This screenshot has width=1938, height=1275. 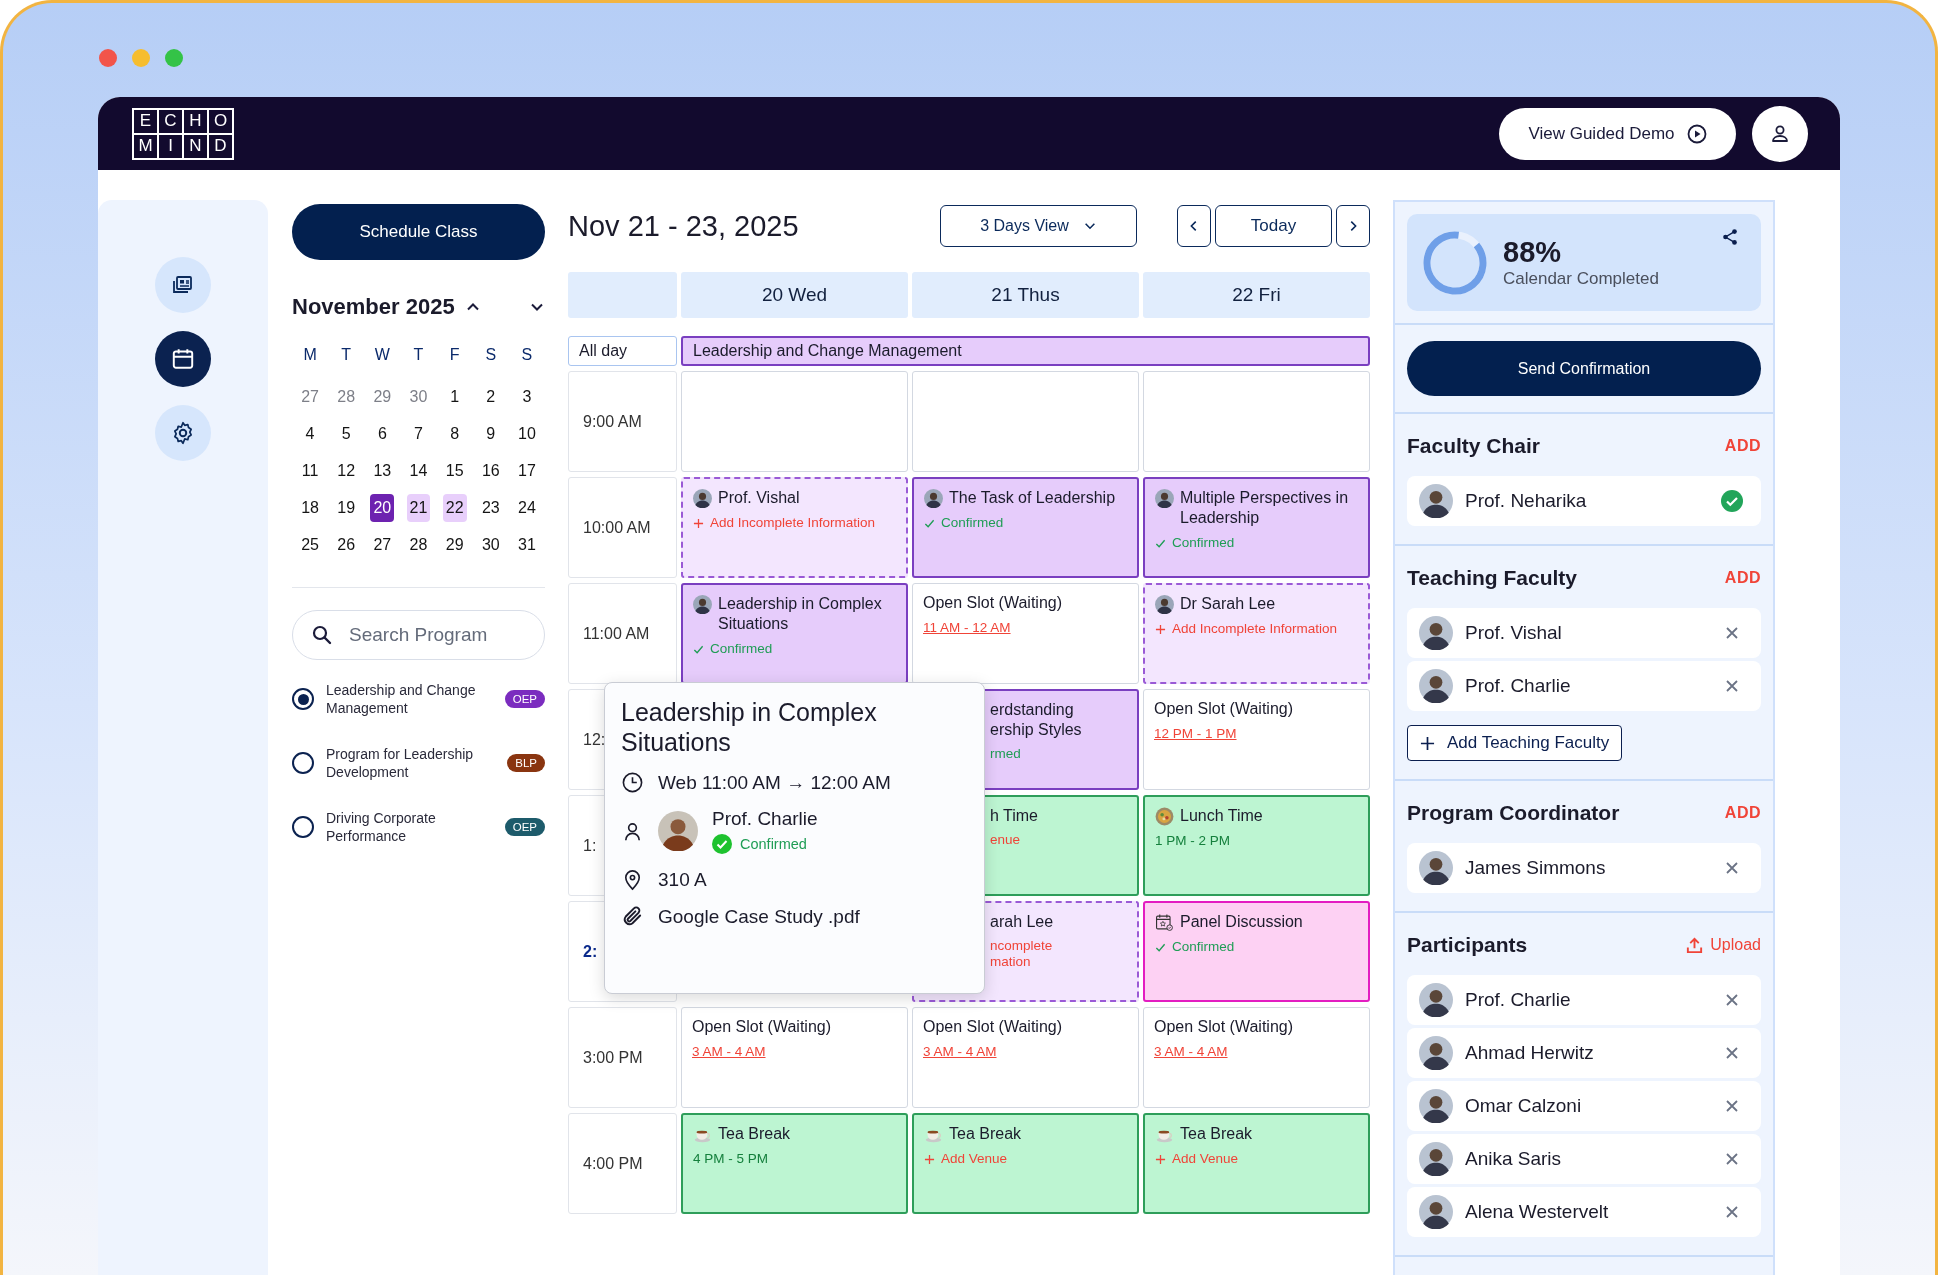 What do you see at coordinates (170, 121) in the screenshot?
I see `logo-letter: C` at bounding box center [170, 121].